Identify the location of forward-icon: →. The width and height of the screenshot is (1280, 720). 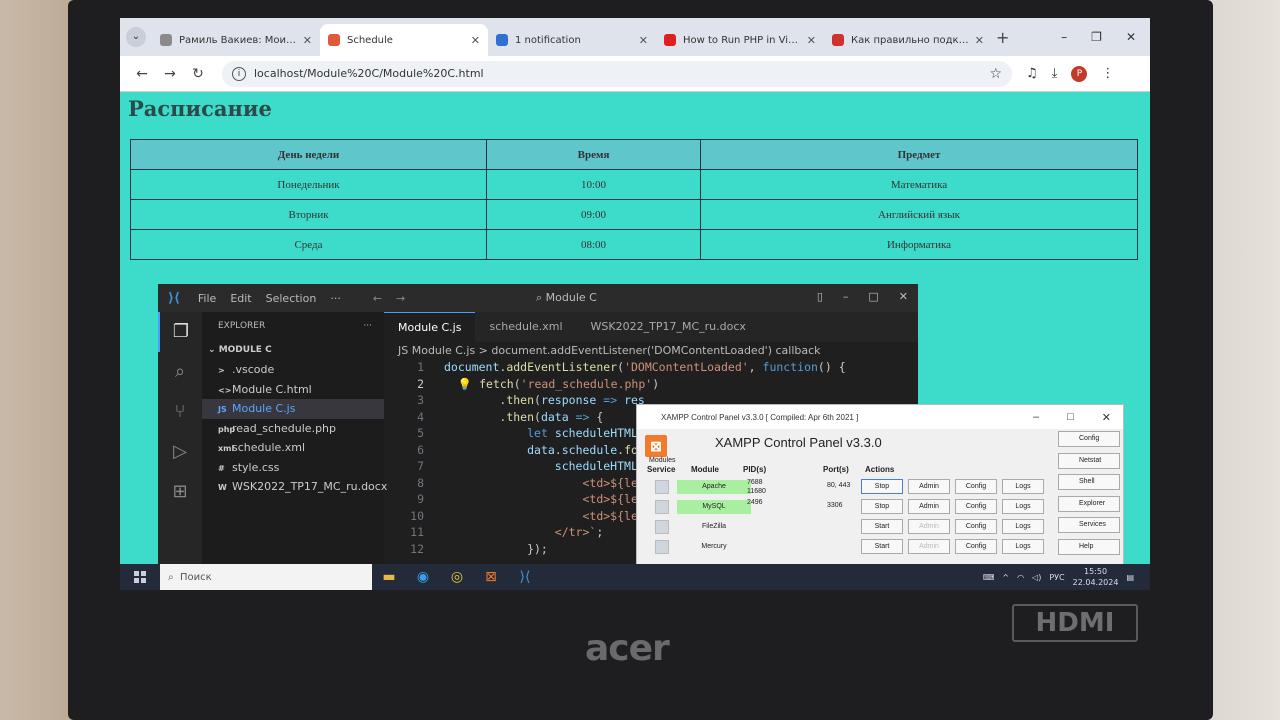
(170, 74).